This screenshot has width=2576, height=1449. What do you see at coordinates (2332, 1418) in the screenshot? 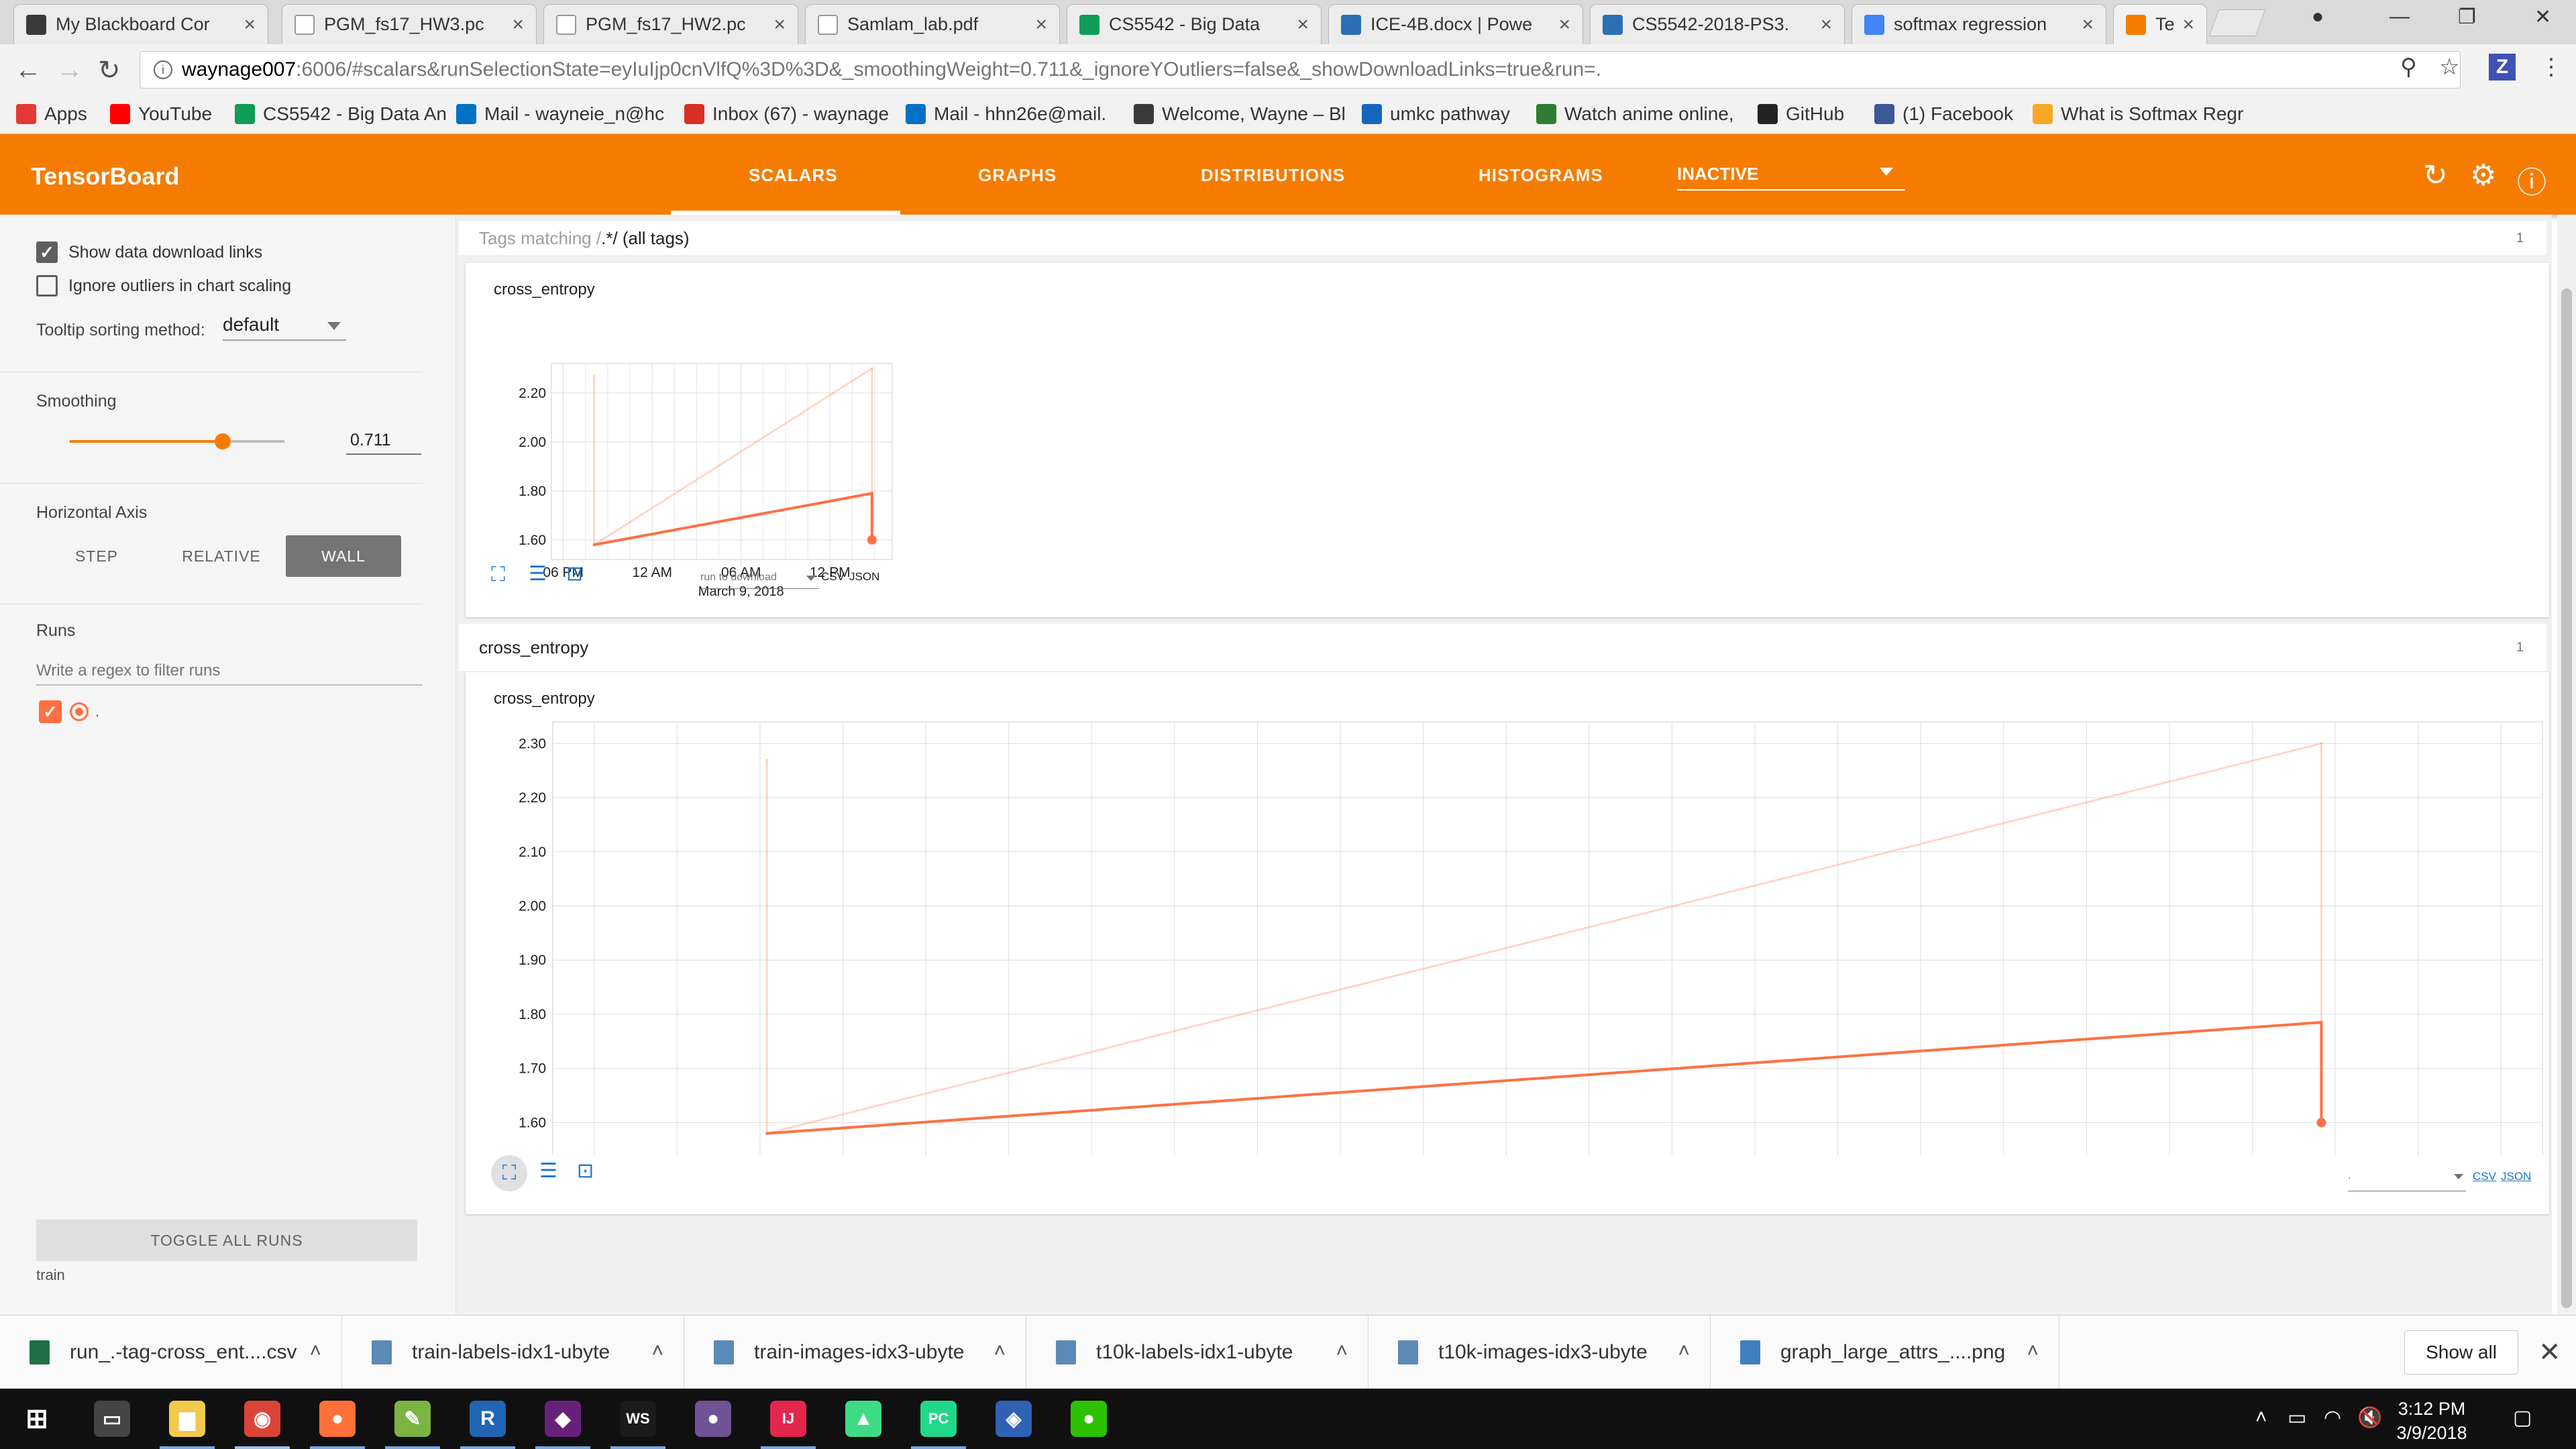
I see `wifi-icon: ◠` at bounding box center [2332, 1418].